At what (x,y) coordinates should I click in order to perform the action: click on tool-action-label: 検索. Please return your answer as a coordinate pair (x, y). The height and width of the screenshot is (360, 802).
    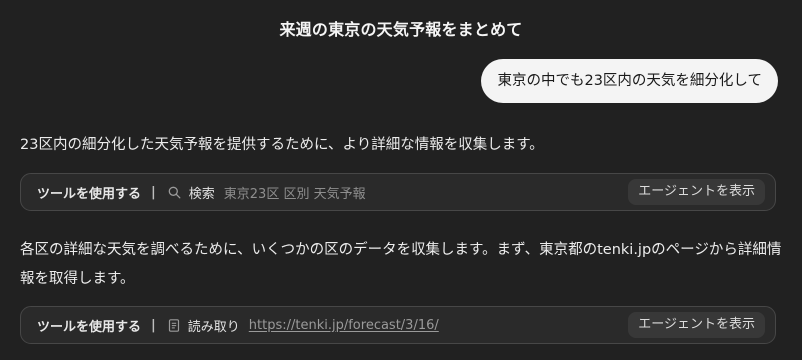
    Looking at the image, I should click on (201, 194).